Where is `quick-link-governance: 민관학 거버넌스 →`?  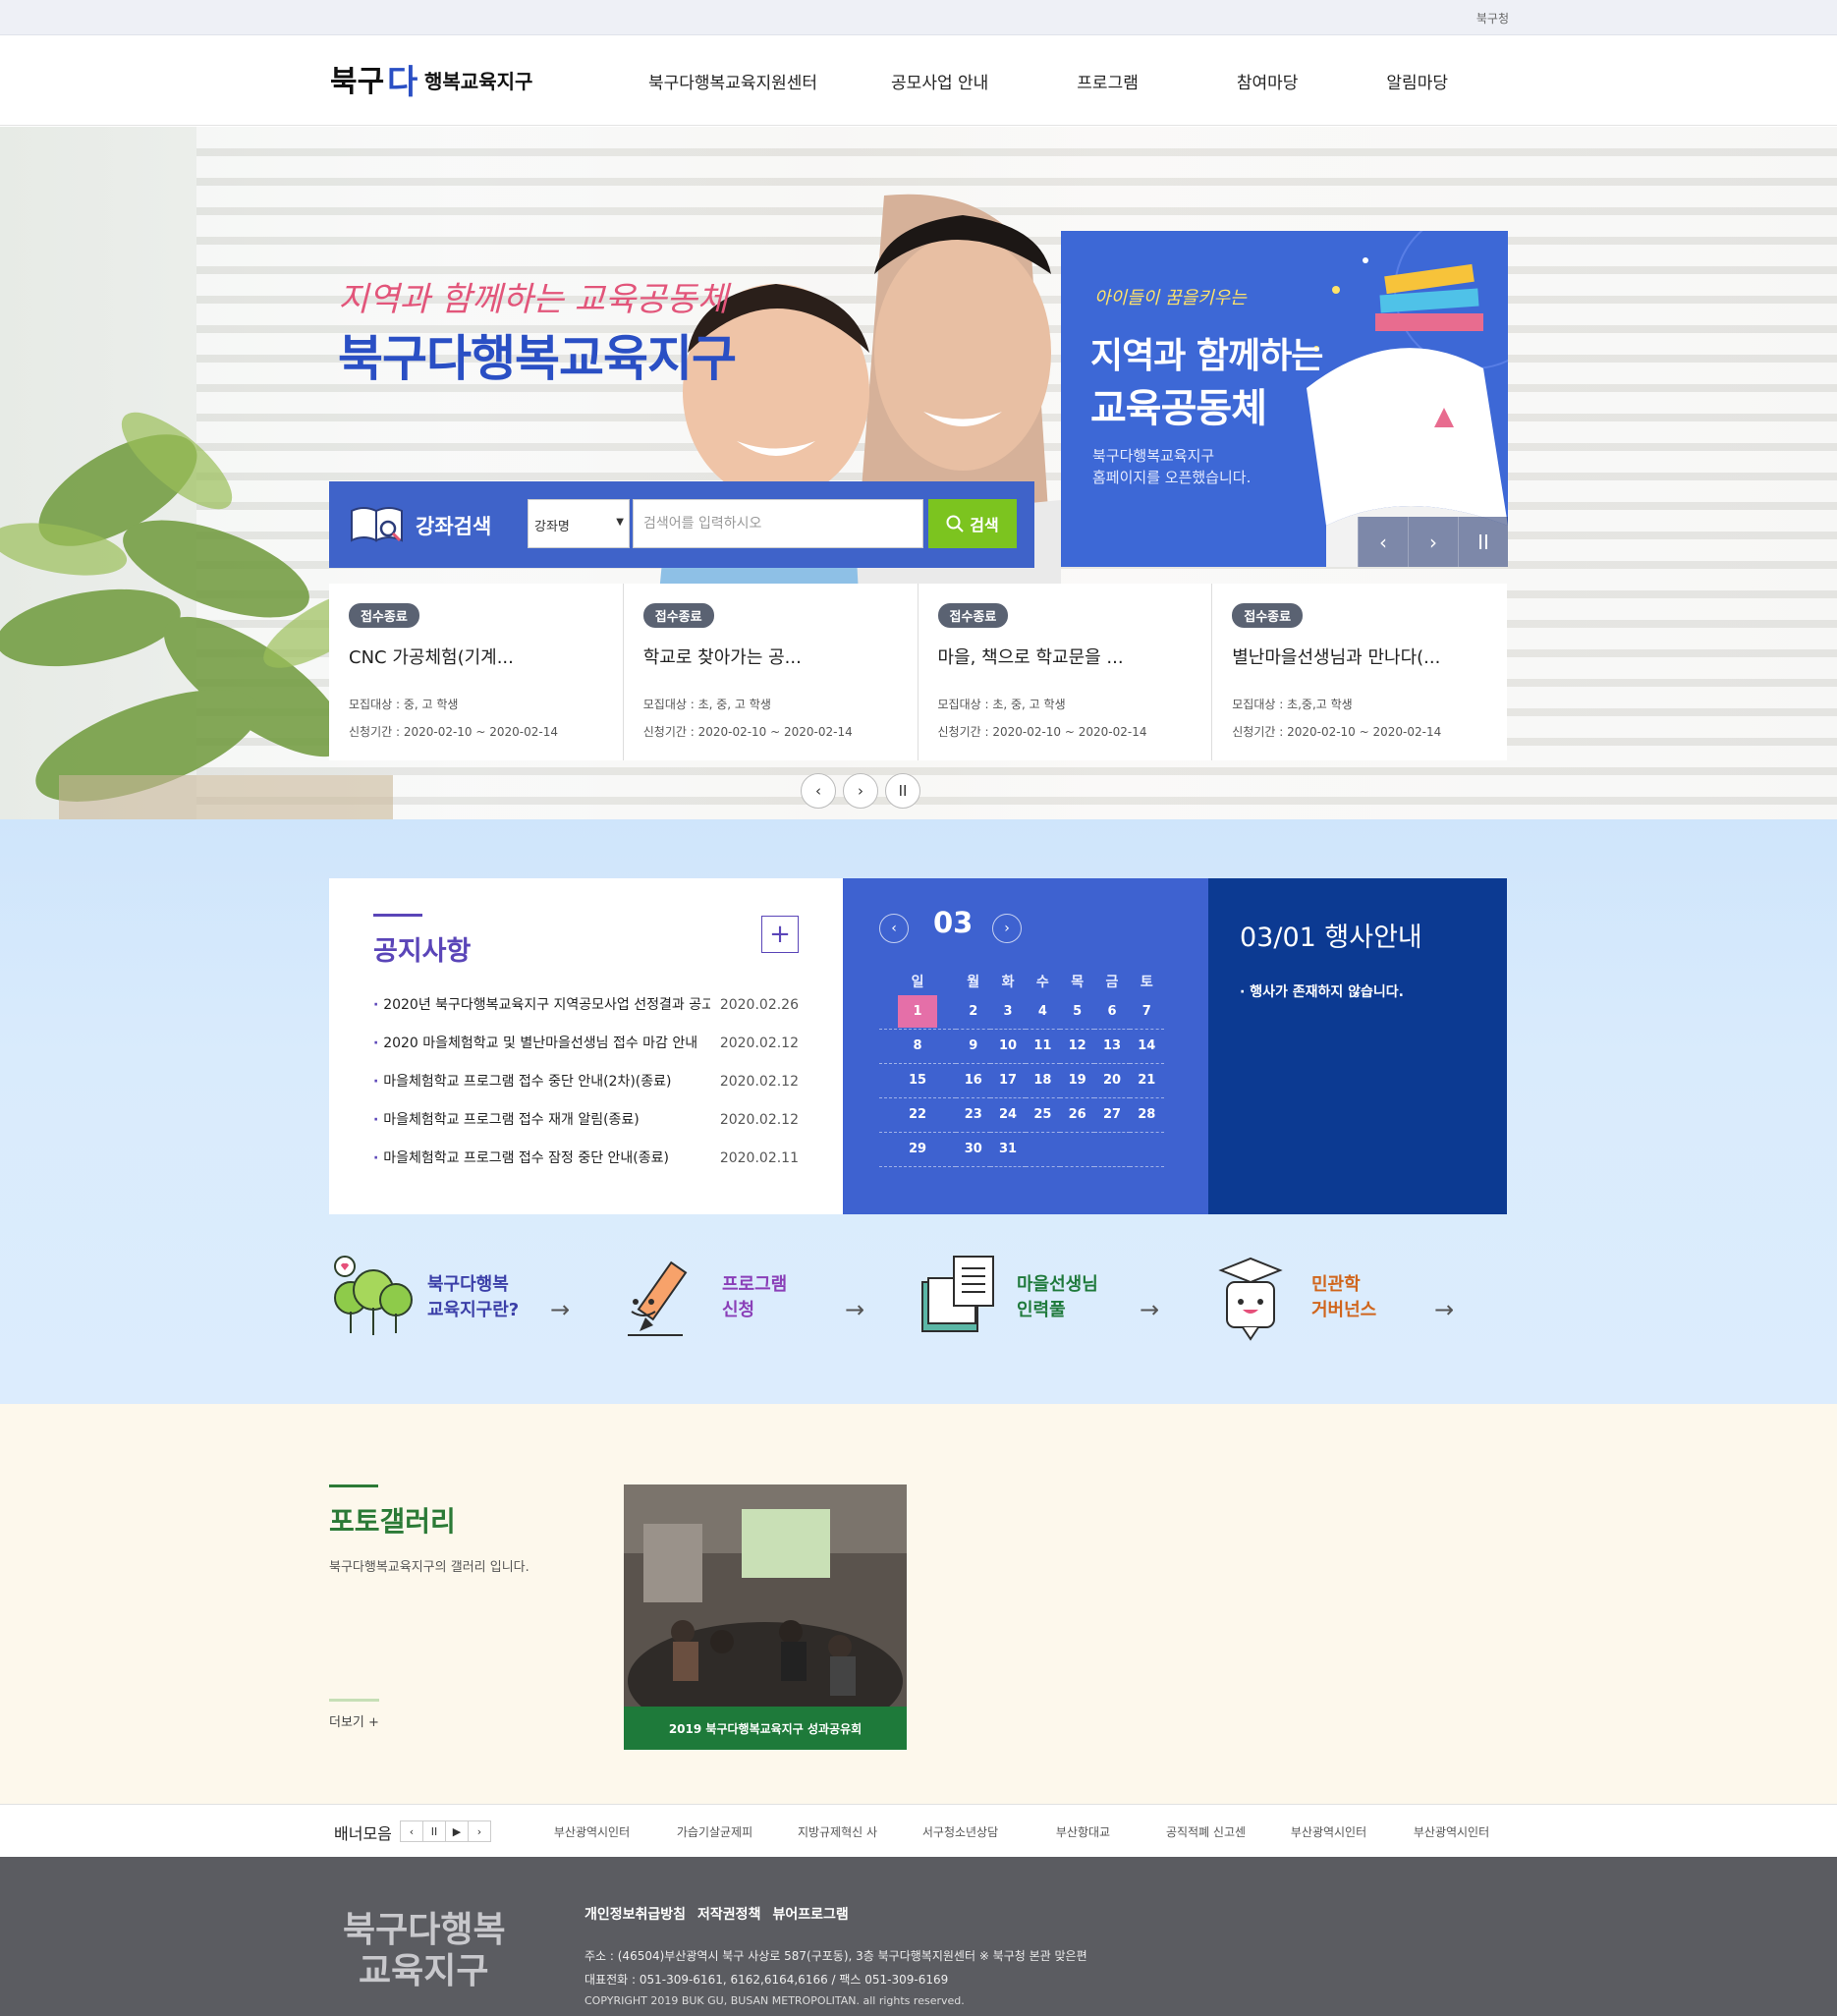
quick-link-governance: 민관학 거버넌스 → is located at coordinates (1360, 1302).